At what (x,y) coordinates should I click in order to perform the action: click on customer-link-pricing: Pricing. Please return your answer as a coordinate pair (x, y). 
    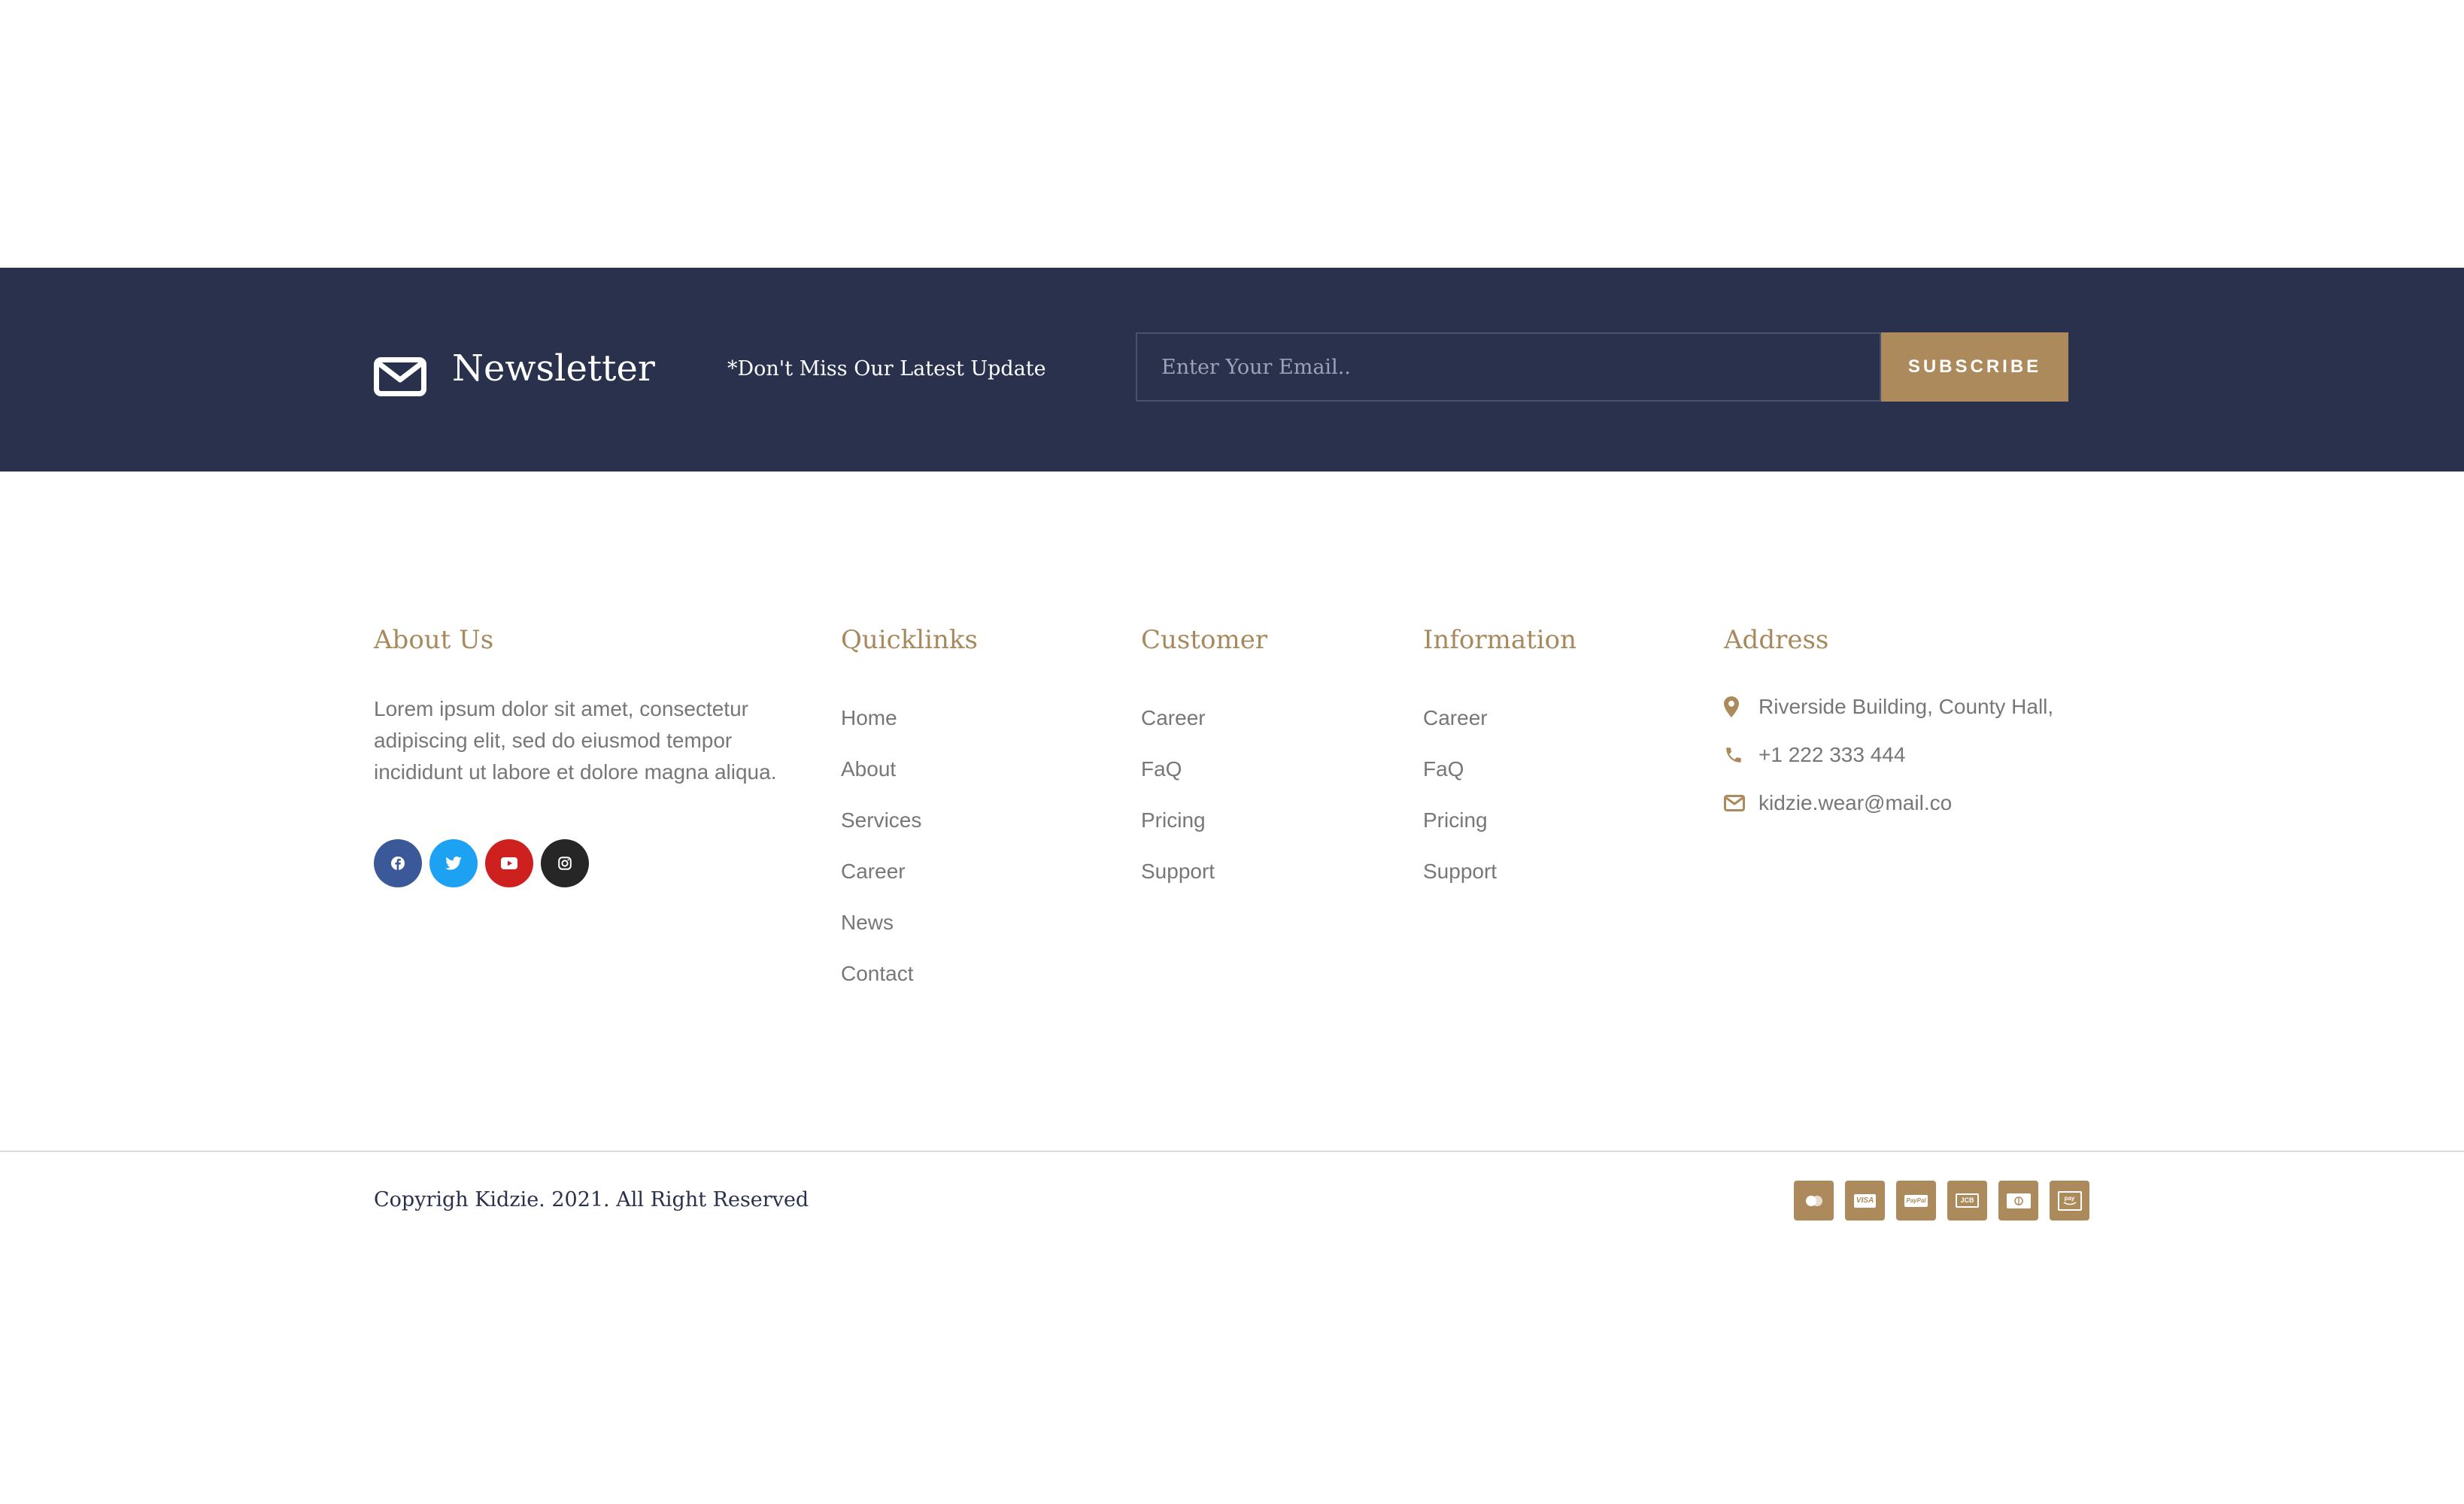
    Looking at the image, I should click on (1178, 833).